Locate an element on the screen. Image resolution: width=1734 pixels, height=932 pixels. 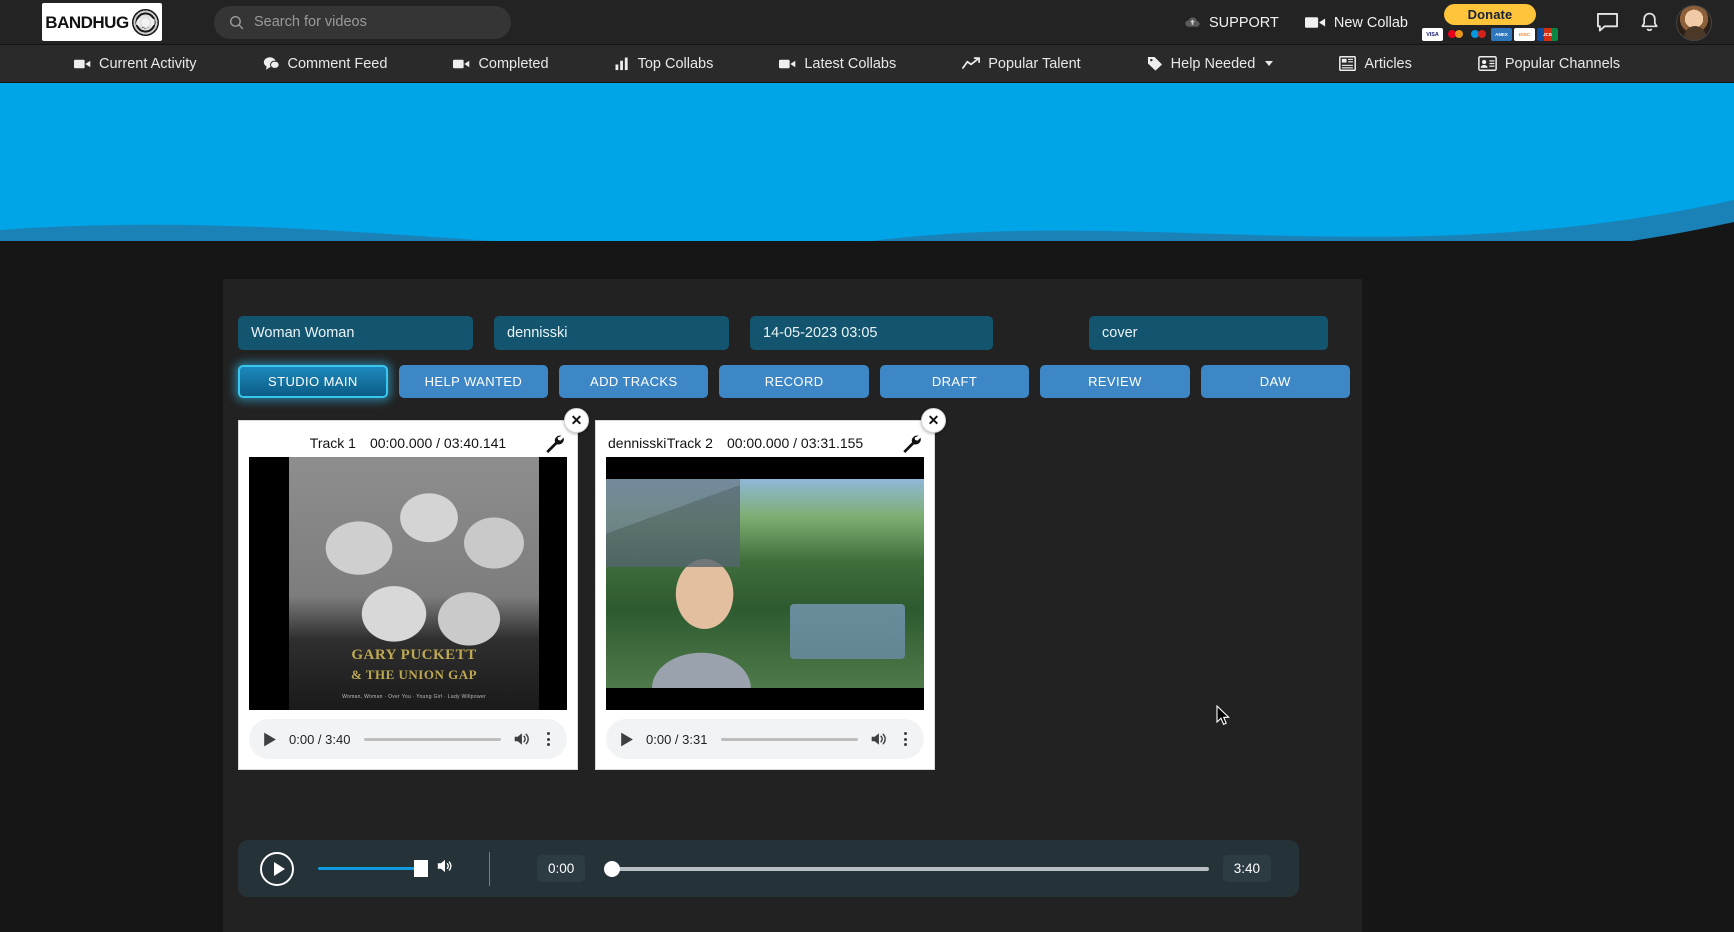
transport-bar: 0:00 3:40 is located at coordinates (768, 868).